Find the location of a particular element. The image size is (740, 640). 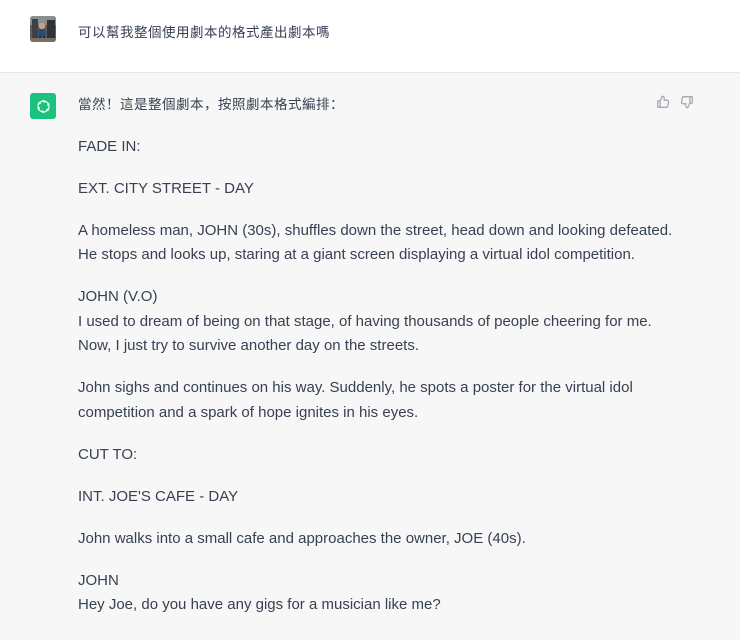

script-paragraph: CUT TO: is located at coordinates (108, 454).